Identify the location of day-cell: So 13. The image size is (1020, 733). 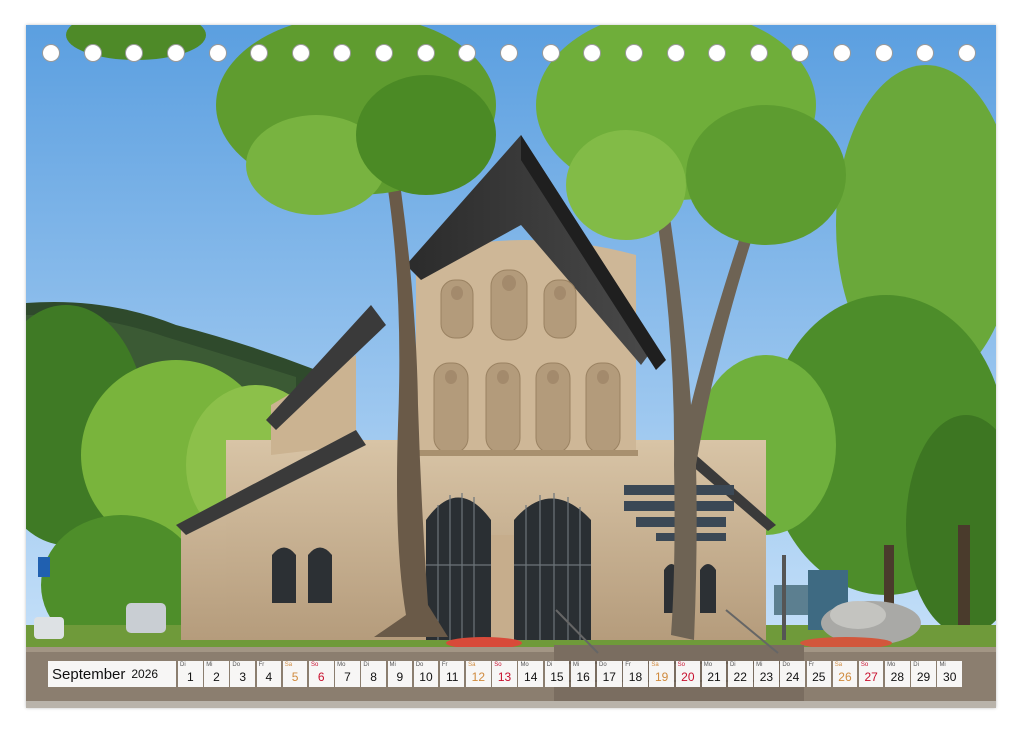
(504, 674).